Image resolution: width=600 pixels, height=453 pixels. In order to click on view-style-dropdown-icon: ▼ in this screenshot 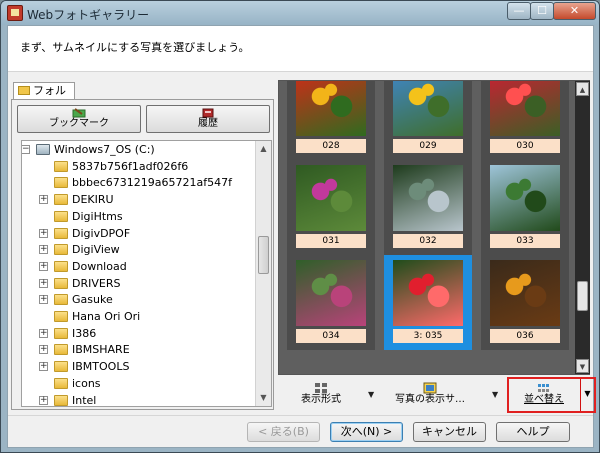, I will do `click(371, 394)`.